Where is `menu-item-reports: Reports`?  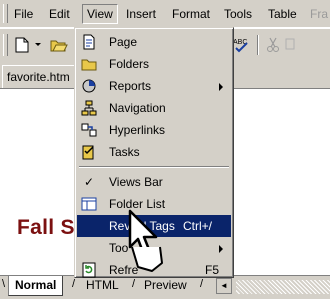 menu-item-reports: Reports is located at coordinates (154, 86).